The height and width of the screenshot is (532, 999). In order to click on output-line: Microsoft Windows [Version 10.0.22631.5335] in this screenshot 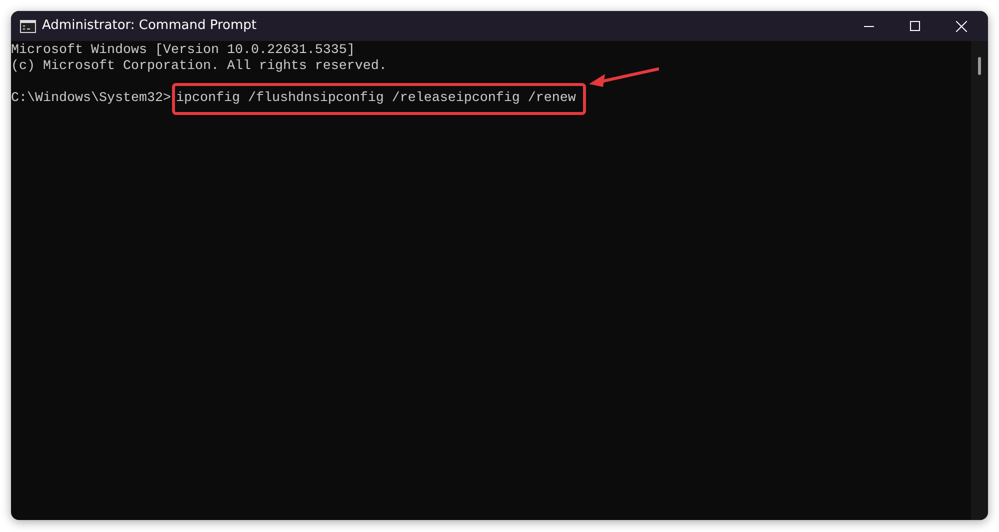, I will do `click(183, 50)`.